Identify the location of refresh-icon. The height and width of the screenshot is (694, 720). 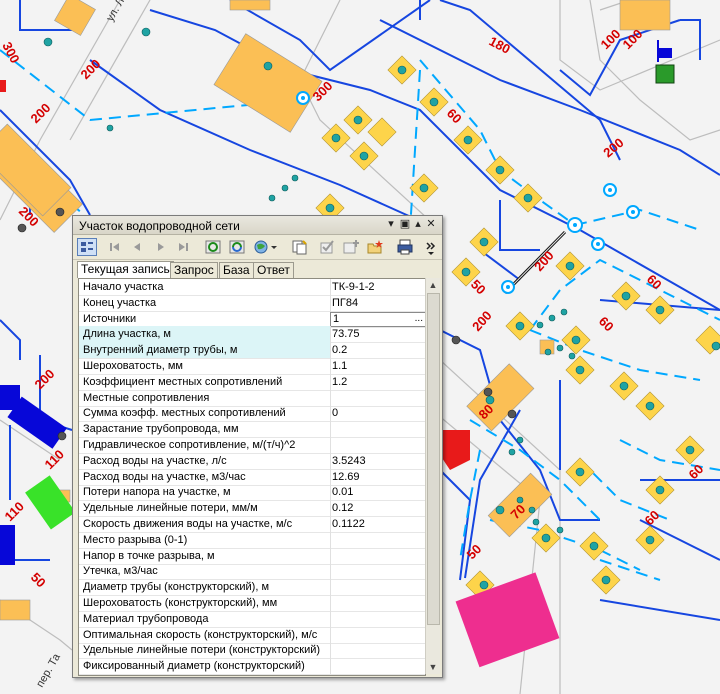
(213, 247).